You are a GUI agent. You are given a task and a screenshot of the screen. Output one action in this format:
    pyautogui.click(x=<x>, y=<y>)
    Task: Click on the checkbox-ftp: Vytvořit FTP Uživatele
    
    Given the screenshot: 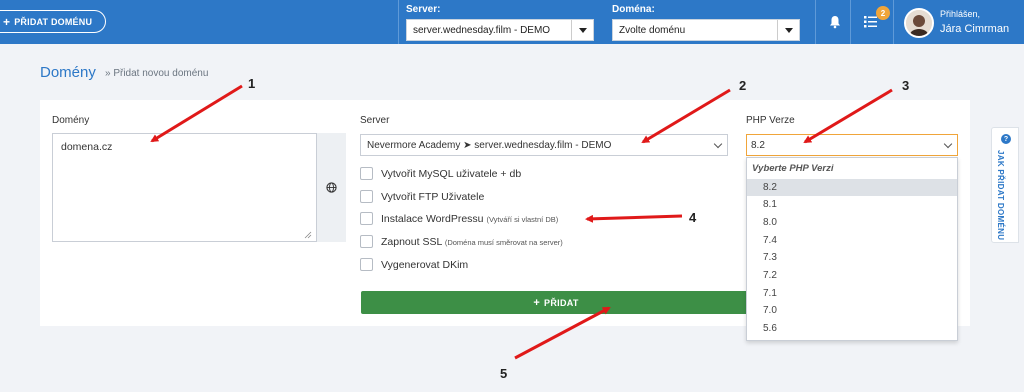 What is the action you would take?
    pyautogui.click(x=422, y=196)
    